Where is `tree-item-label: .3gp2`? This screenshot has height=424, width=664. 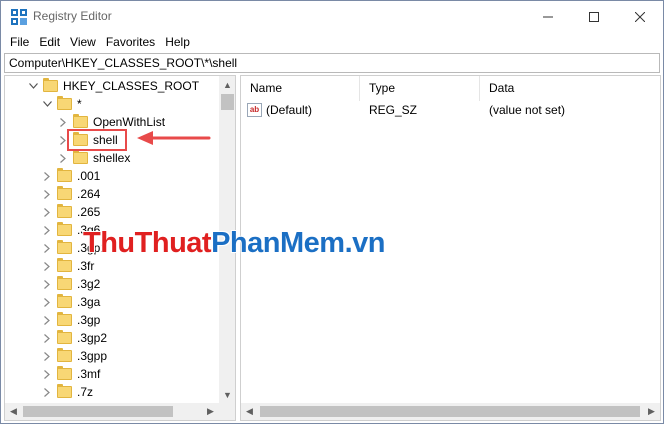 tree-item-label: .3gp2 is located at coordinates (92, 338).